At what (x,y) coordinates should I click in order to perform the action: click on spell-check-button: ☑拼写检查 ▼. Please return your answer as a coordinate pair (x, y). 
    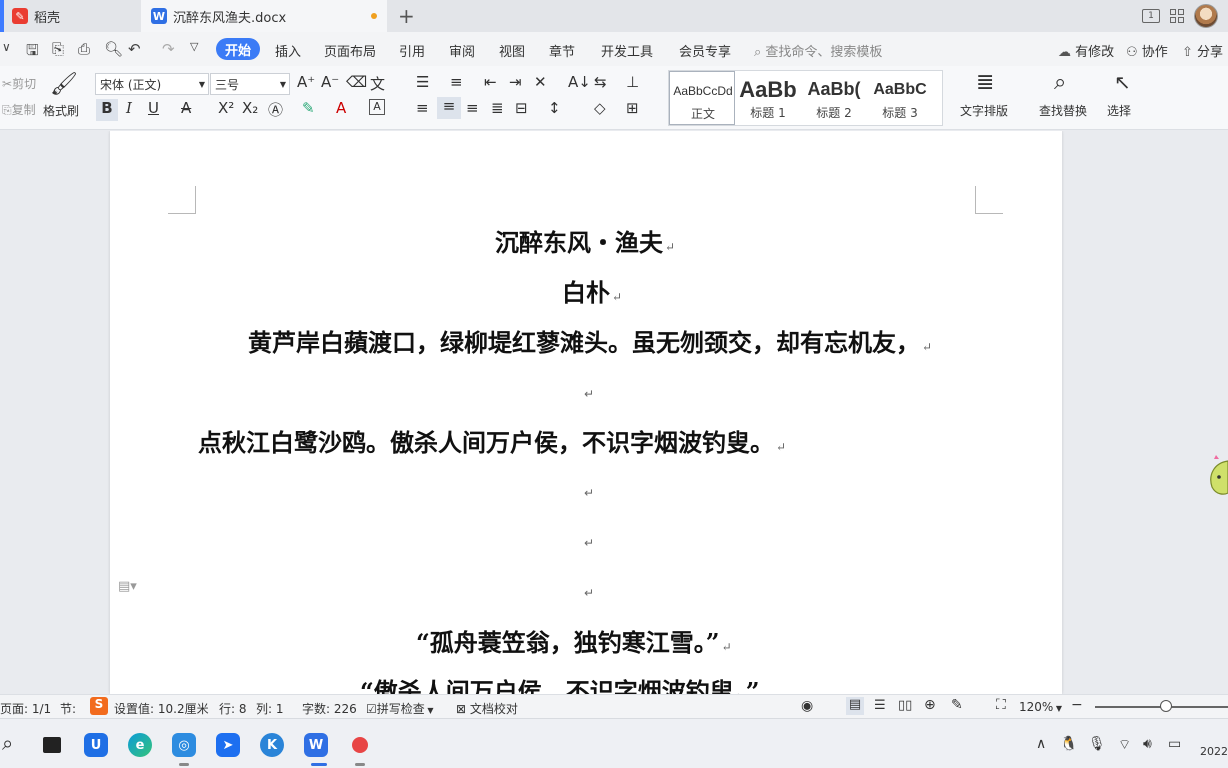
    Looking at the image, I should click on (399, 708).